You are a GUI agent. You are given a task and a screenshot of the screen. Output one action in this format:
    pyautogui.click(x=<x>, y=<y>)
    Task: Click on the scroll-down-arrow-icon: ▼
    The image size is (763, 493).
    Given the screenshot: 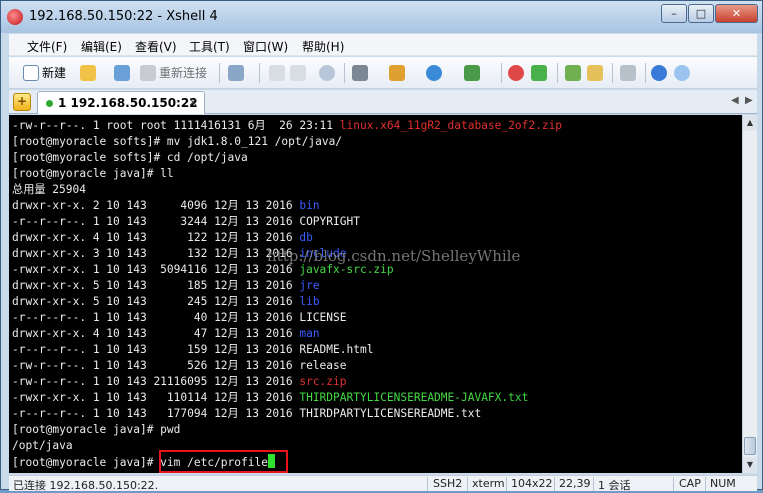 What is the action you would take?
    pyautogui.click(x=750, y=465)
    